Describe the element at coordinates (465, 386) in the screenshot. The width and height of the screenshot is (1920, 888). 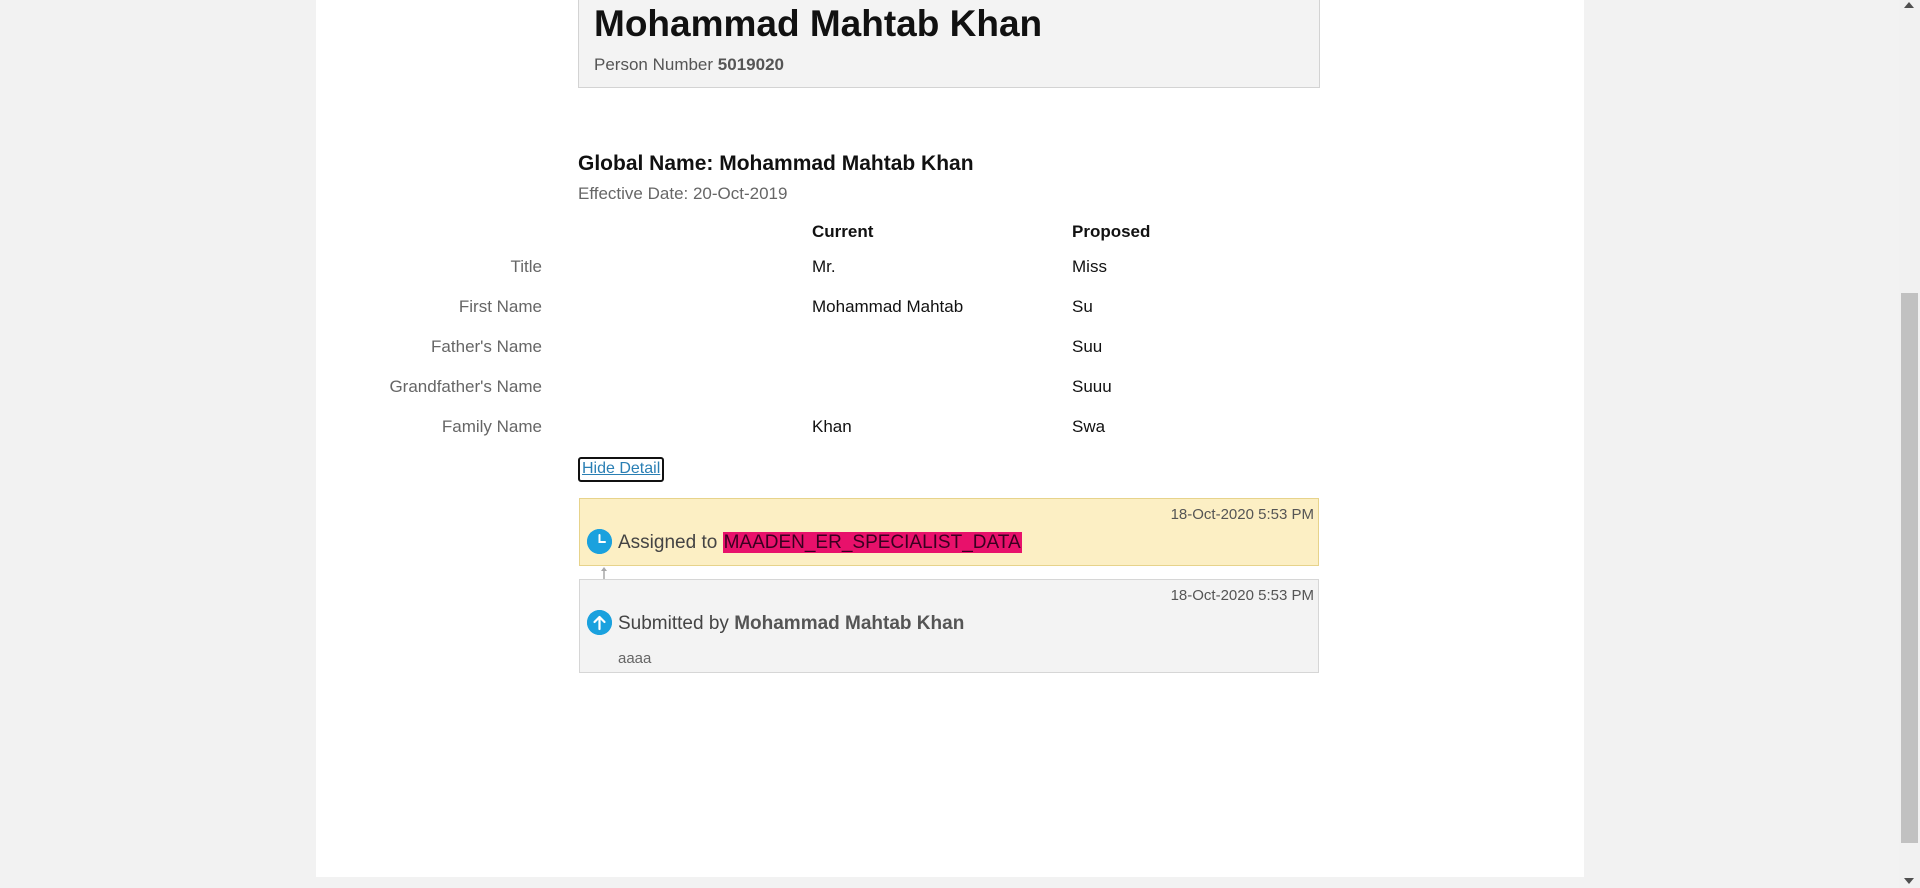
I see `row-label: Grandfather's Name` at that location.